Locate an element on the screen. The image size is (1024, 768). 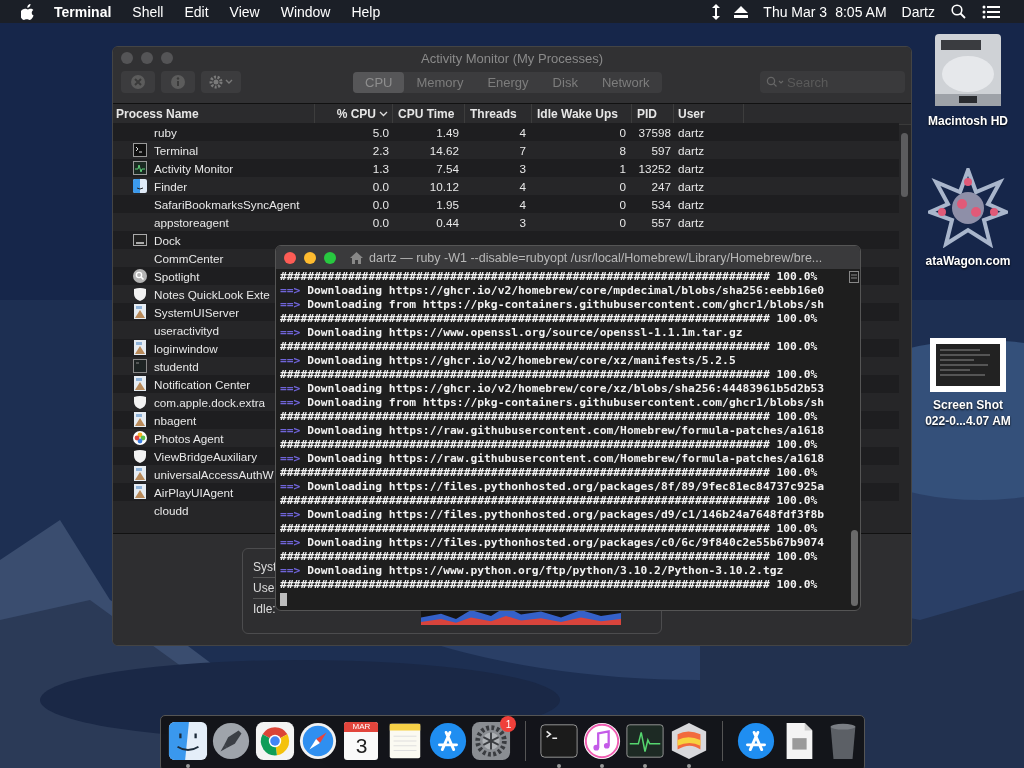
clock-day: Thu Mar 3 is located at coordinates (795, 11).